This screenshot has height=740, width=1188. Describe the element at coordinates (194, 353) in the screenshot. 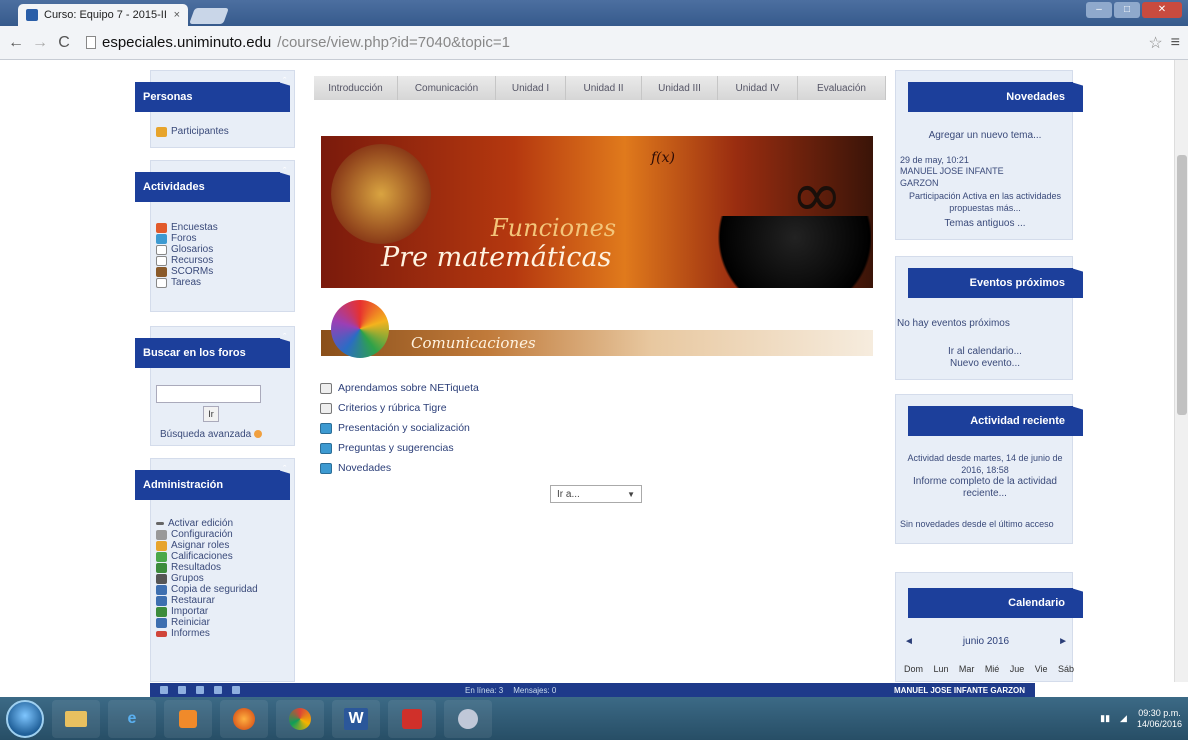

I see `buscar-title: Buscar en los foros` at that location.